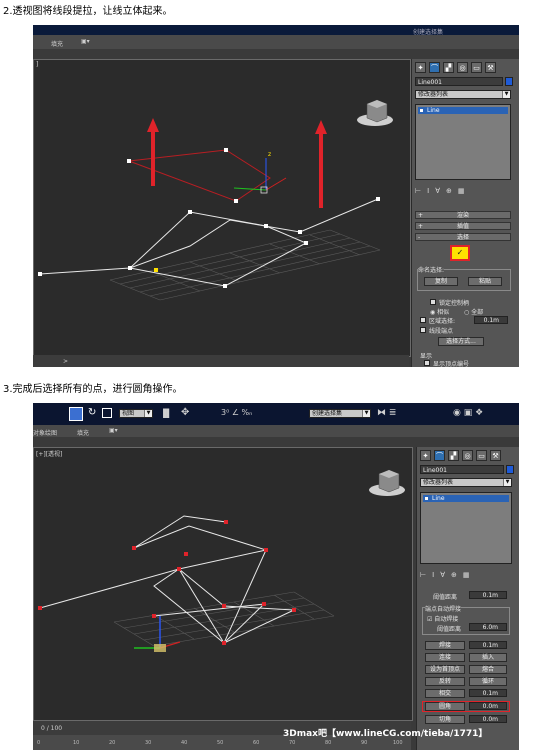 The height and width of the screenshot is (750, 534). What do you see at coordinates (445, 645) in the screenshot?
I see `weld-button: 焊接` at bounding box center [445, 645].